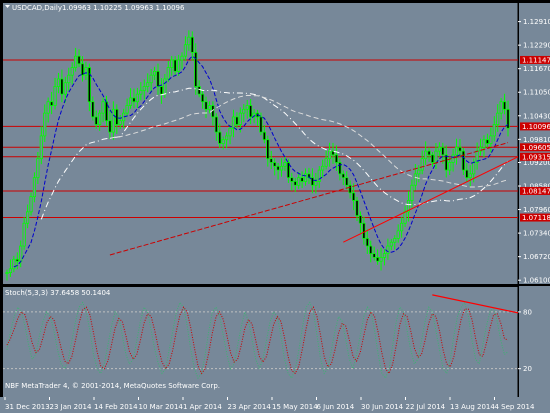 The width and height of the screenshot is (550, 413). Describe the element at coordinates (71, 407) in the screenshot. I see `time-tick-label: 23 Jan 2014` at that location.